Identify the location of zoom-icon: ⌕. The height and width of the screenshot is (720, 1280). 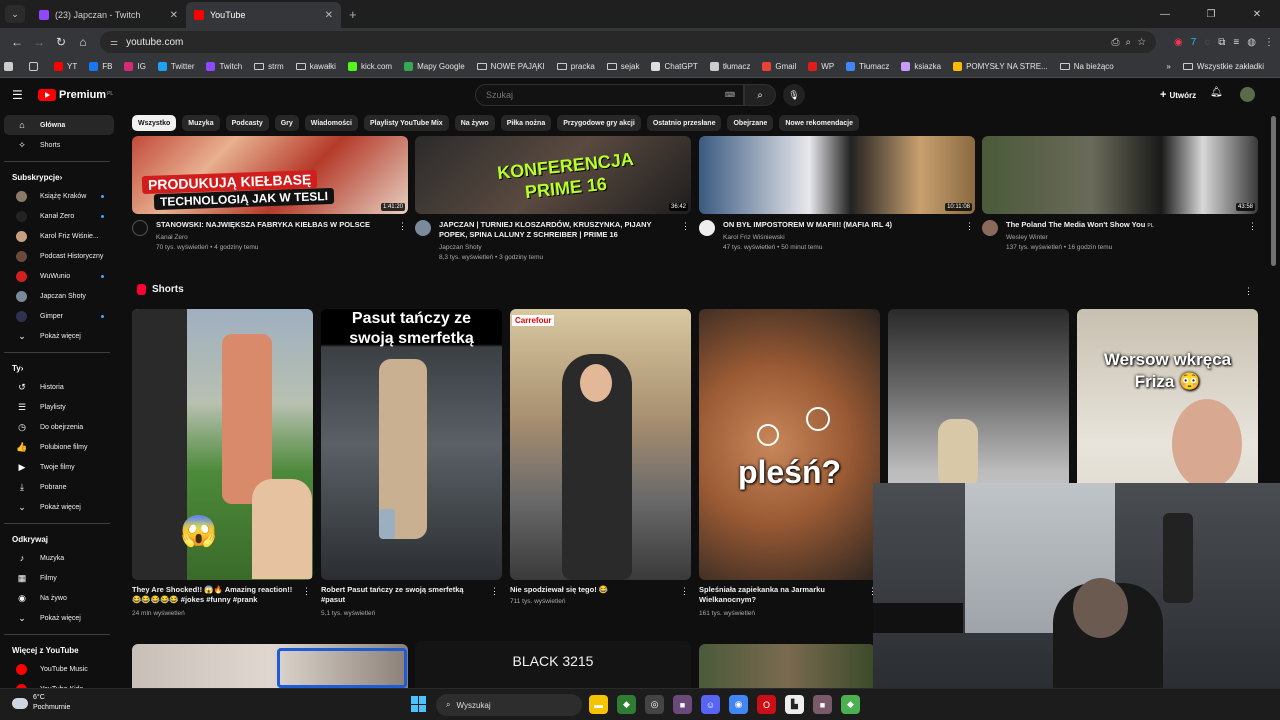
(1128, 42).